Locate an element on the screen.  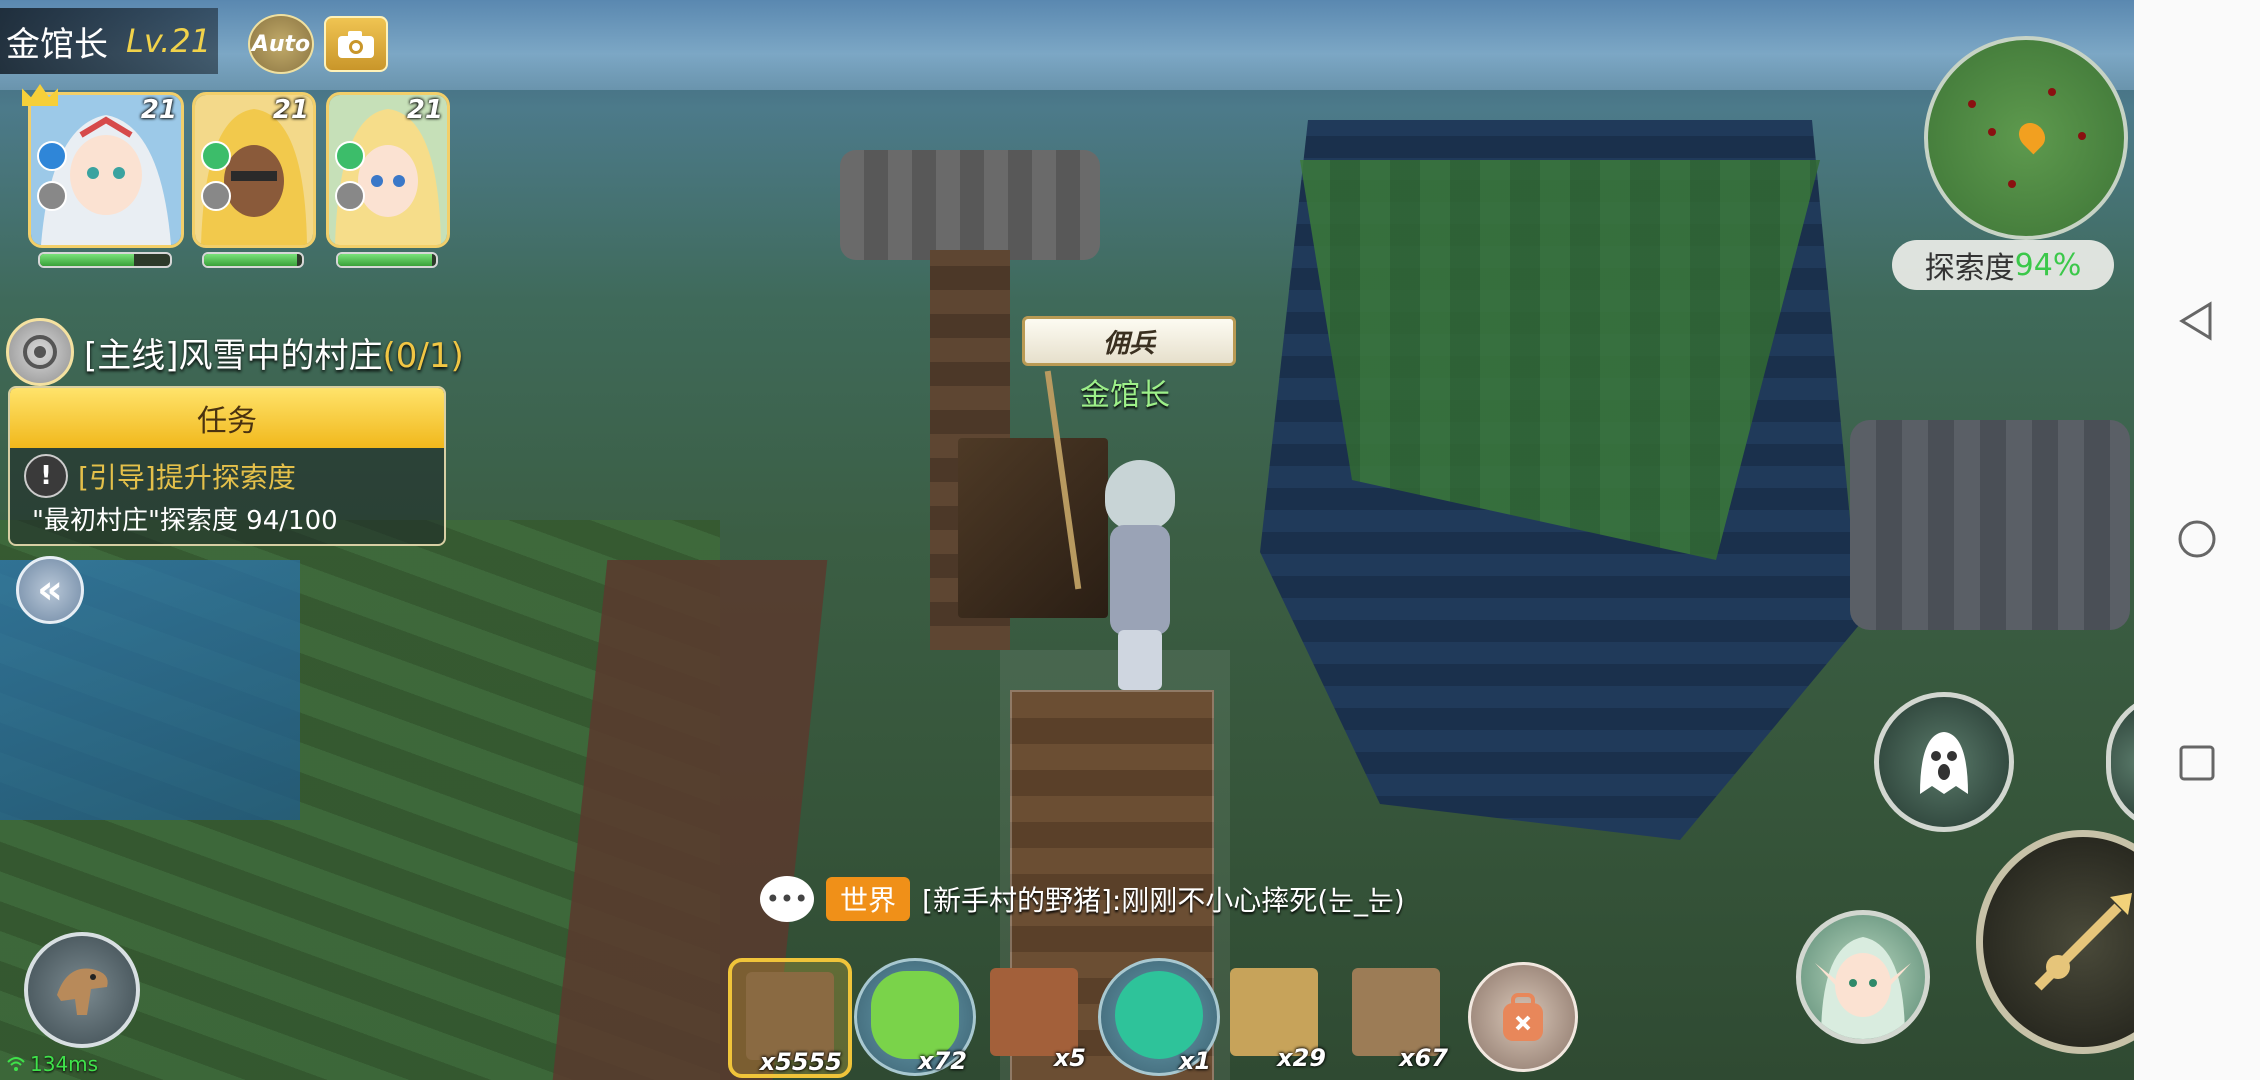
chat-bubble-icon: ••• is located at coordinates (787, 899).